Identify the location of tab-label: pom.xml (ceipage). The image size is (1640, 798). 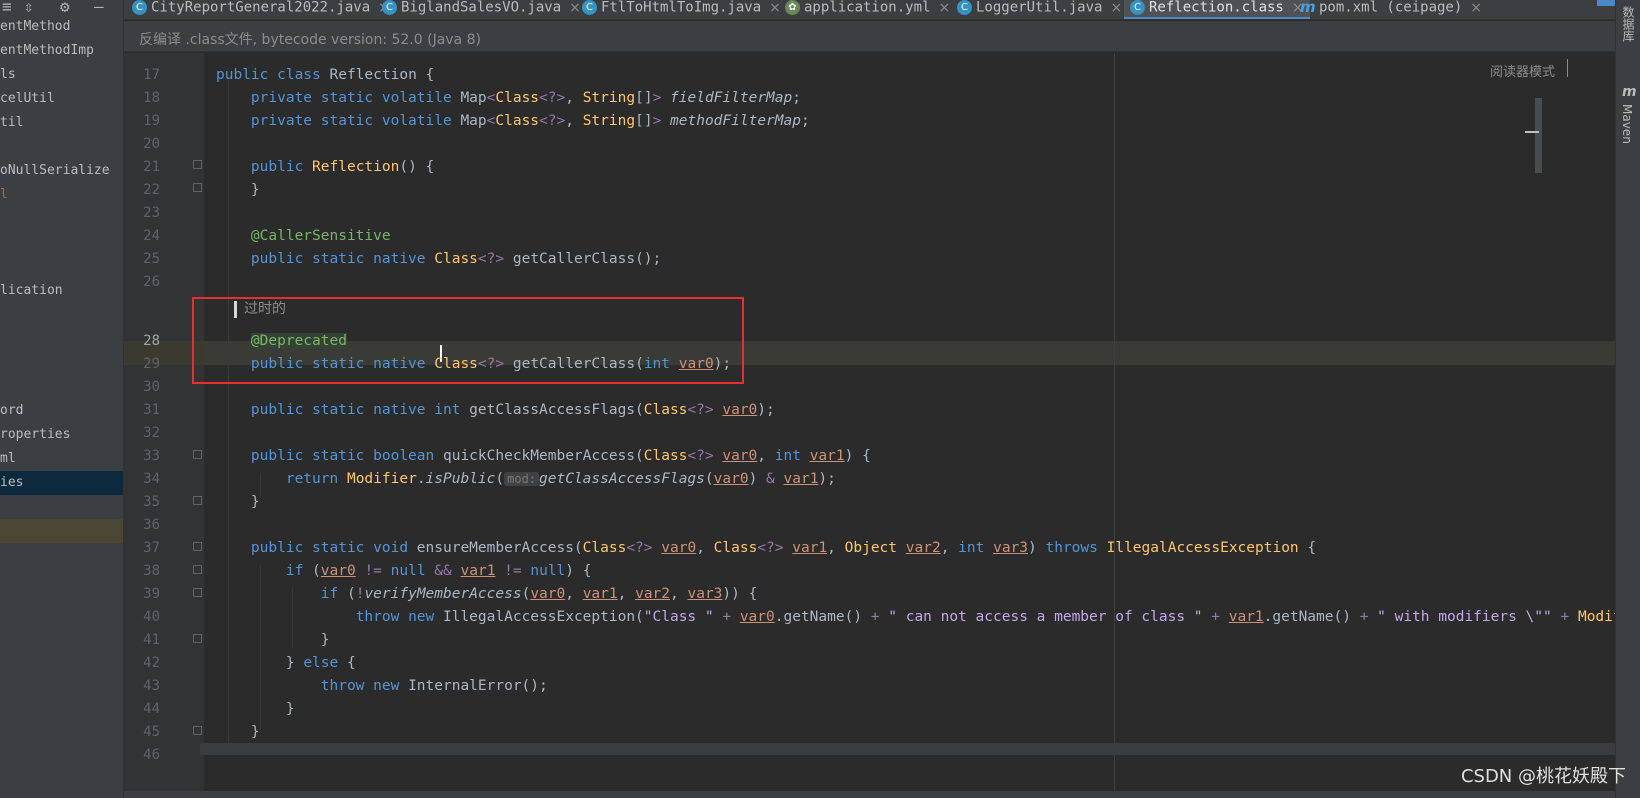
(1391, 8).